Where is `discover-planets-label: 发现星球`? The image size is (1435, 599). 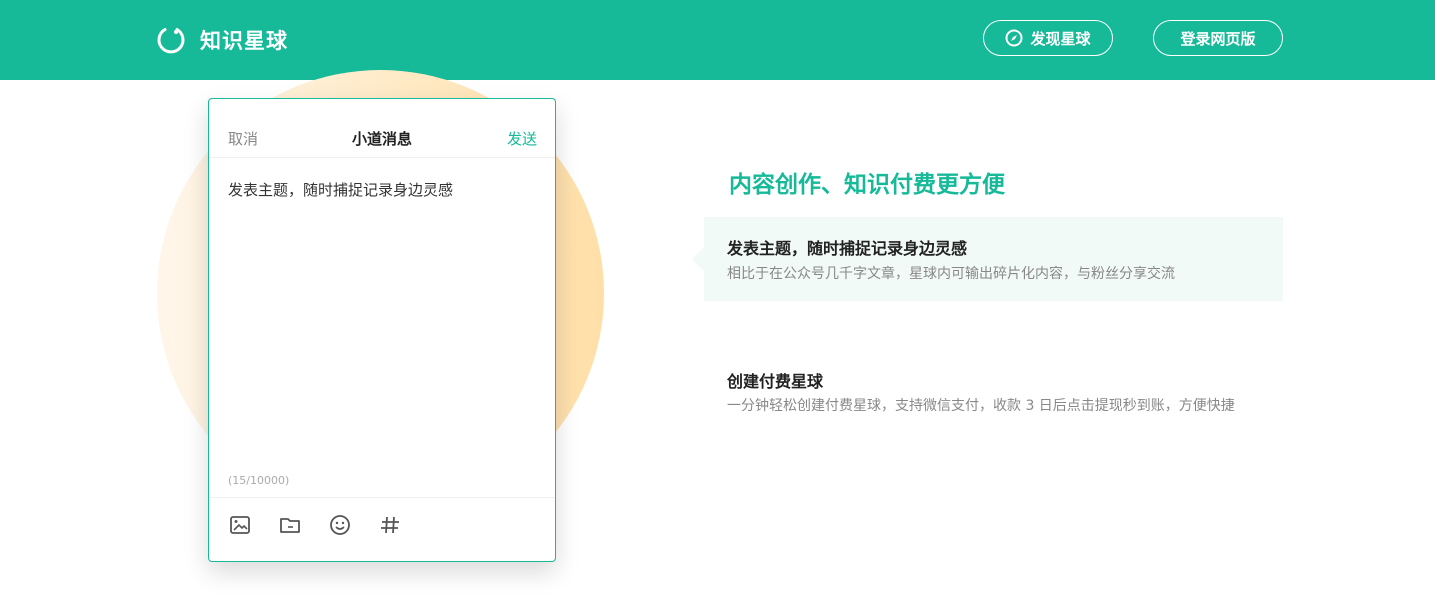
discover-planets-label: 发现星球 is located at coordinates (1060, 38).